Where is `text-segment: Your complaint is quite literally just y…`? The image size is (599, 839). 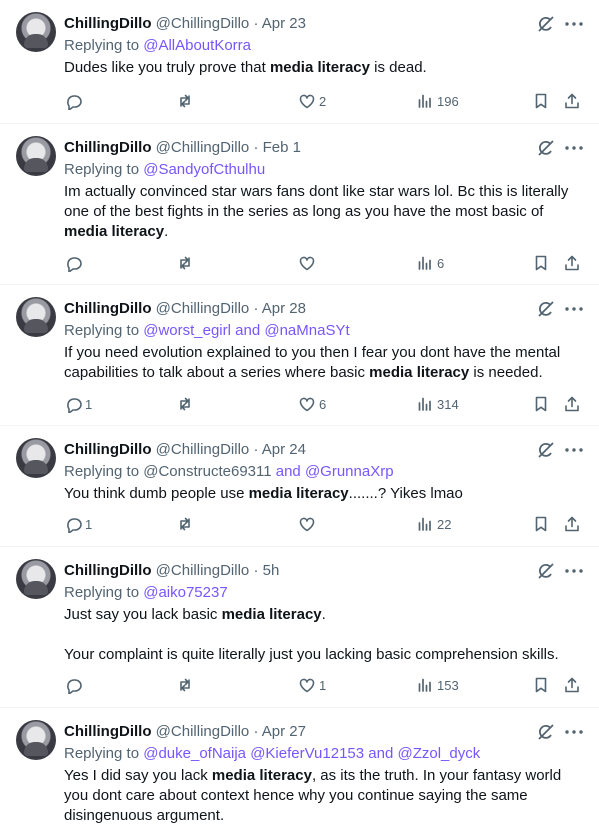
text-segment: Your complaint is quite literally just y… is located at coordinates (311, 654).